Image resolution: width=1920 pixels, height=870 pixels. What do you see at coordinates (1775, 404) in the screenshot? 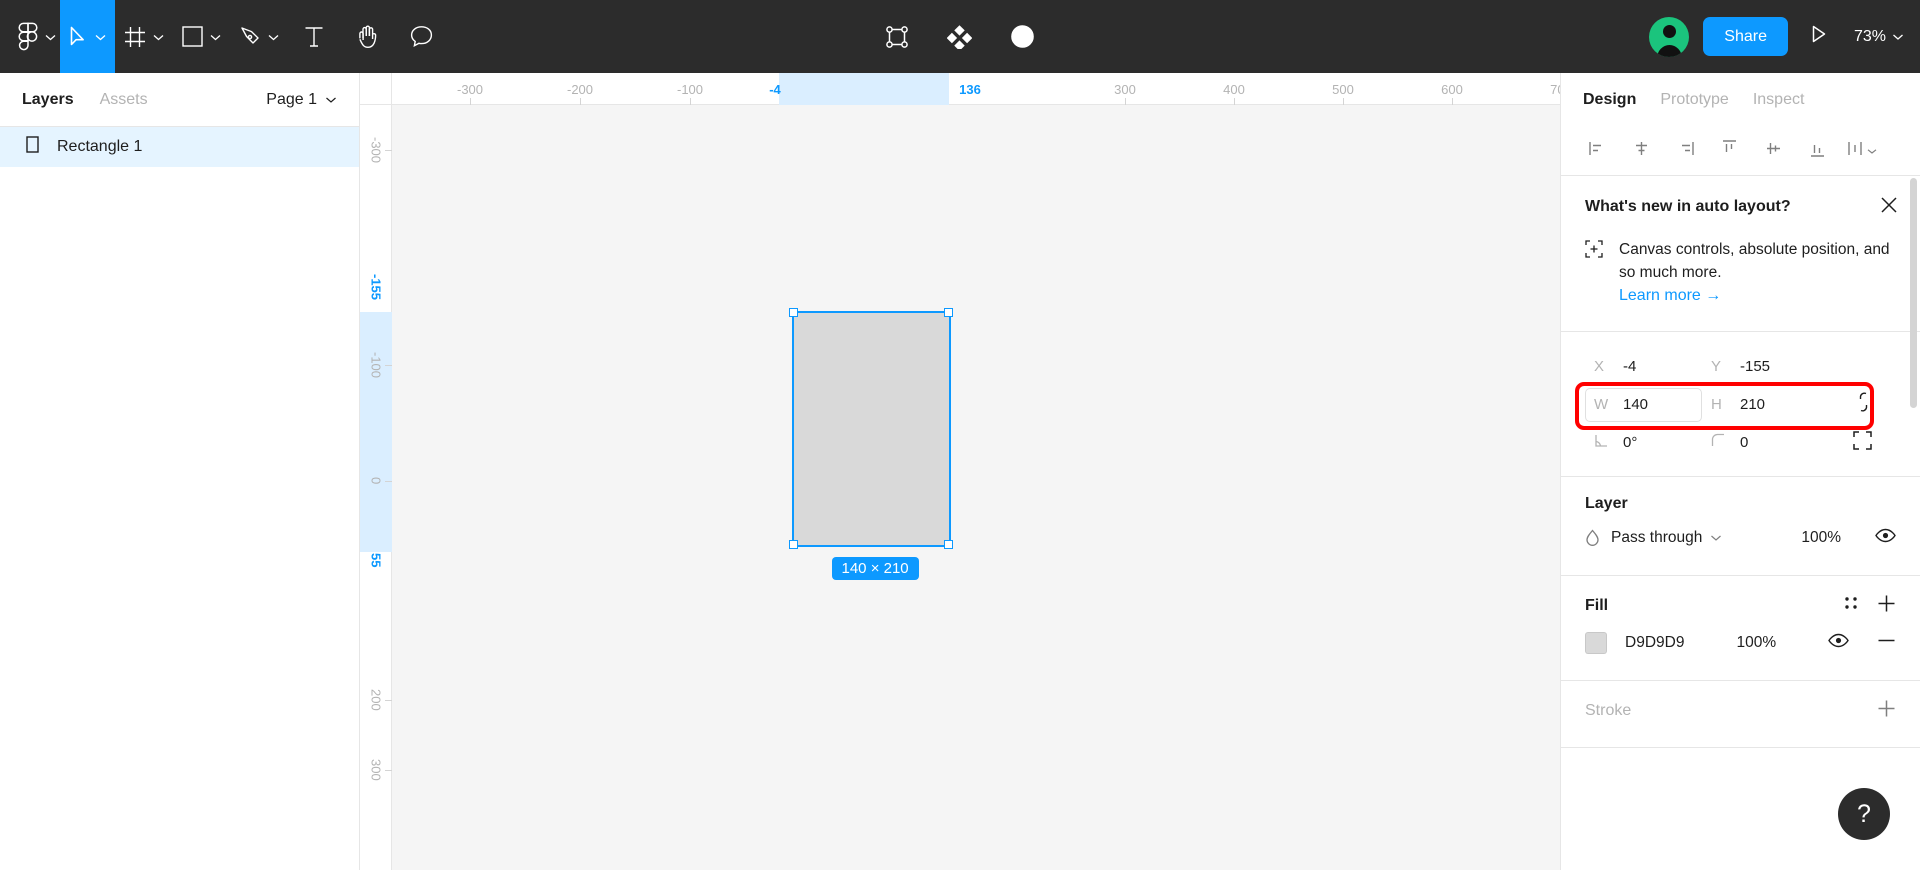
I see `height-input` at bounding box center [1775, 404].